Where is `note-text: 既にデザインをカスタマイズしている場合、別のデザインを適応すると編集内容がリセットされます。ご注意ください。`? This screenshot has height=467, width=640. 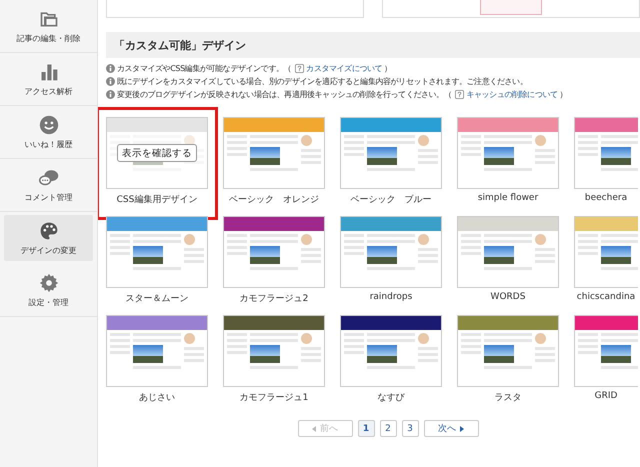
note-text: 既にデザインをカスタマイズしている場合、別のデザインを適応すると編集内容がリセットされます。ご注意ください。 is located at coordinates (322, 81).